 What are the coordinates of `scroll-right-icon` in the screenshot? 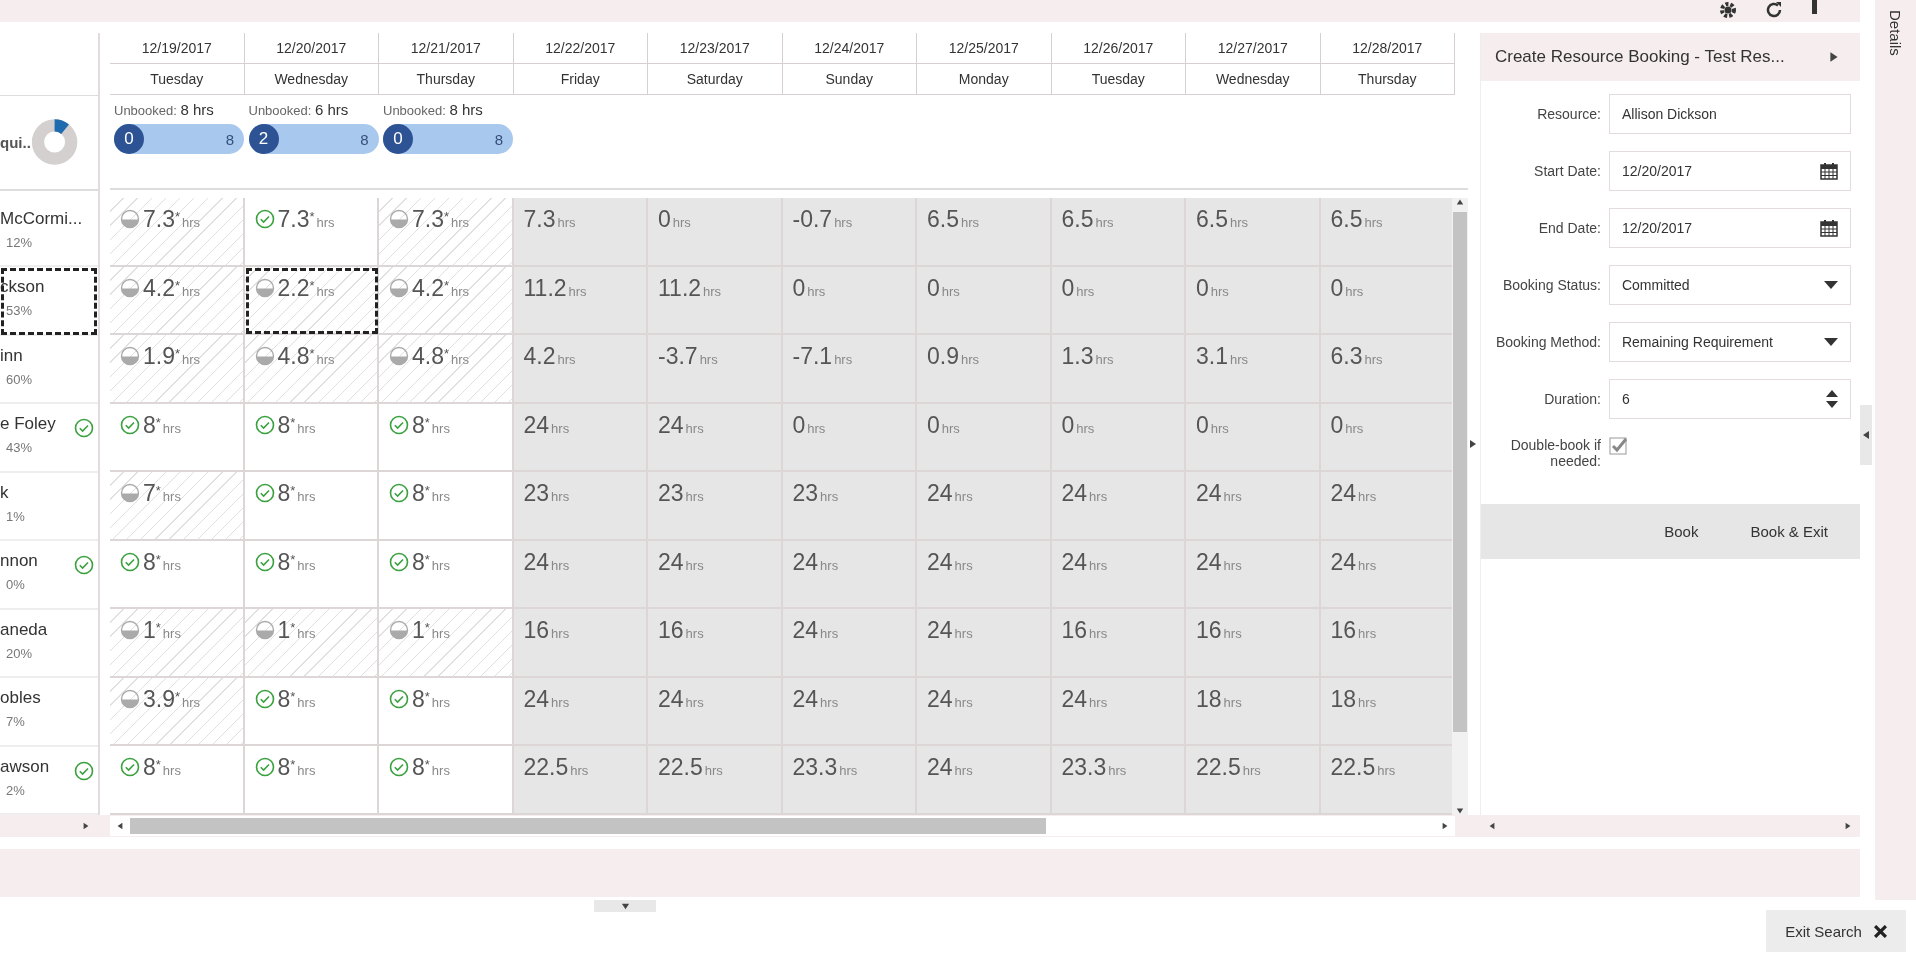 It's located at (1848, 826).